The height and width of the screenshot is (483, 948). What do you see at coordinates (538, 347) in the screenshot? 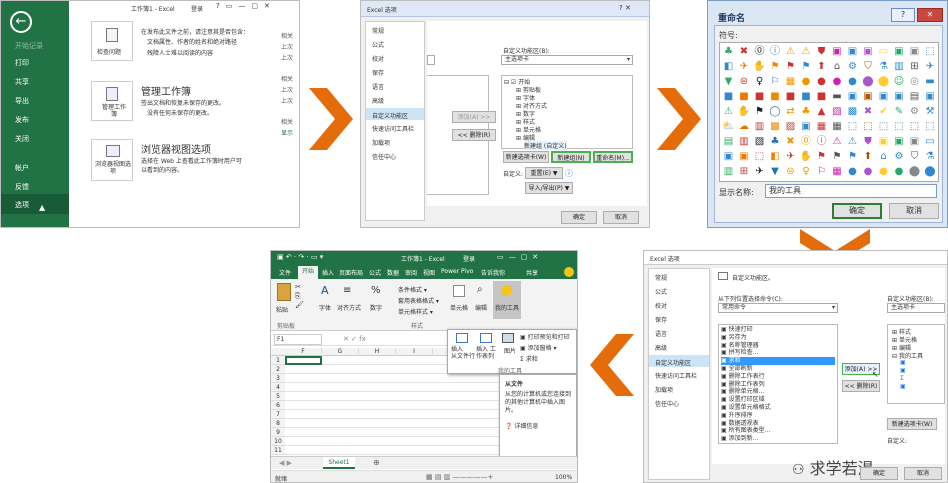
I see `add-sheet-item: ▣ 添加窗格 ▾` at bounding box center [538, 347].